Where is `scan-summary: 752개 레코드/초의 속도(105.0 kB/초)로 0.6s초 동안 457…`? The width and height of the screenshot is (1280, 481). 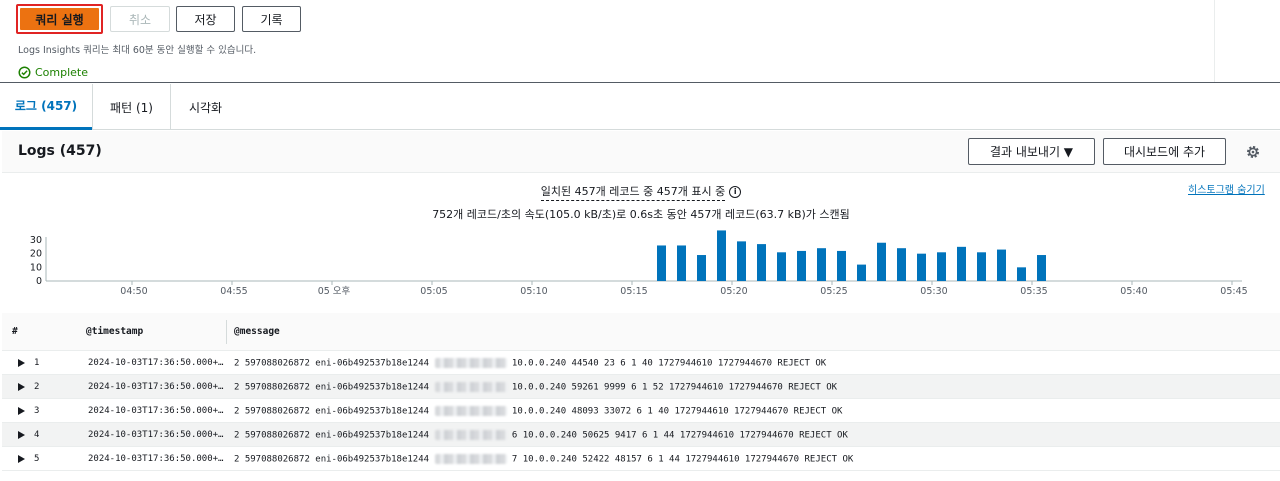 scan-summary: 752개 레코드/초의 속도(105.0 kB/초)로 0.6s초 동안 457… is located at coordinates (641, 214).